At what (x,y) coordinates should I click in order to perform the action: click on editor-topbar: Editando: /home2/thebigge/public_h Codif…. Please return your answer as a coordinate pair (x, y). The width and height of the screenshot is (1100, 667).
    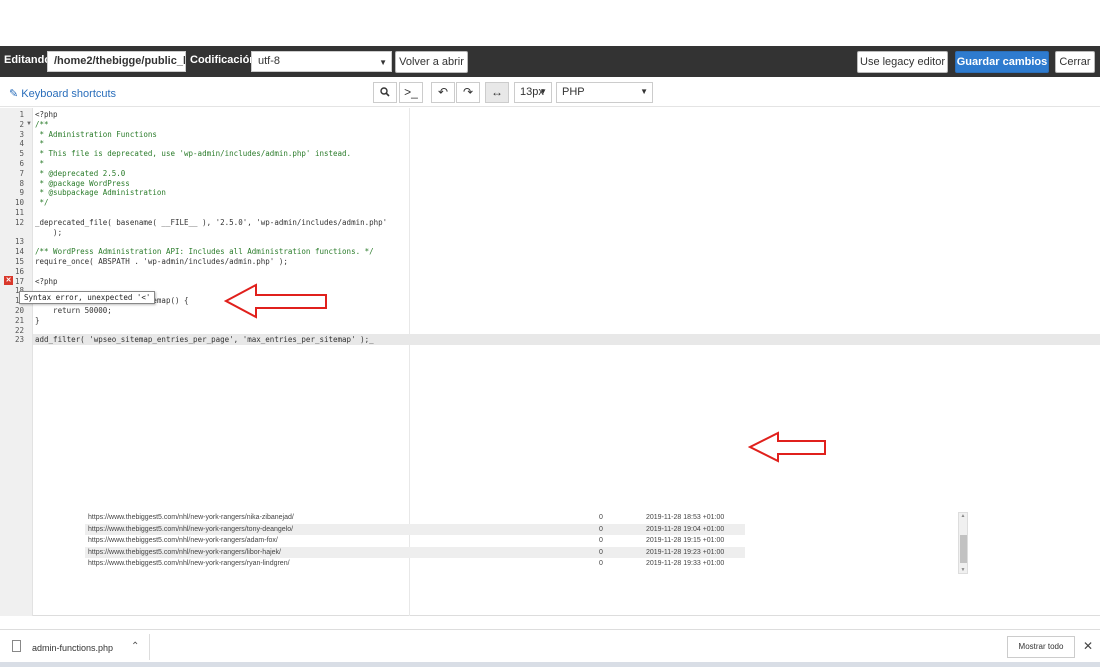
    Looking at the image, I should click on (550, 61).